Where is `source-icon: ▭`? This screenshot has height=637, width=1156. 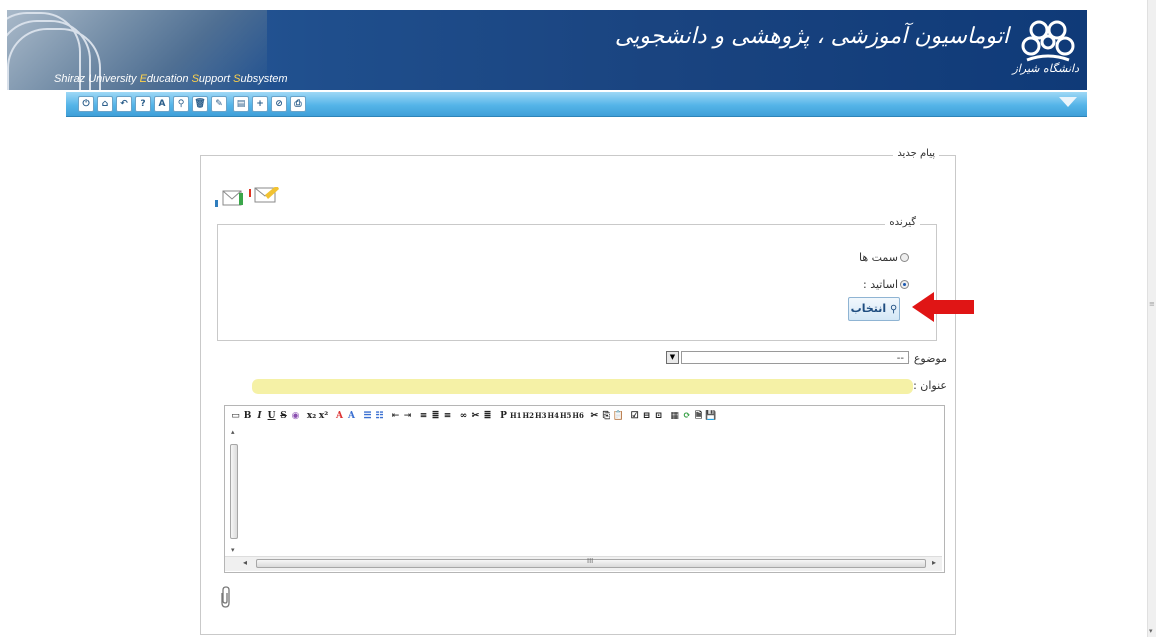 source-icon: ▭ is located at coordinates (235, 416).